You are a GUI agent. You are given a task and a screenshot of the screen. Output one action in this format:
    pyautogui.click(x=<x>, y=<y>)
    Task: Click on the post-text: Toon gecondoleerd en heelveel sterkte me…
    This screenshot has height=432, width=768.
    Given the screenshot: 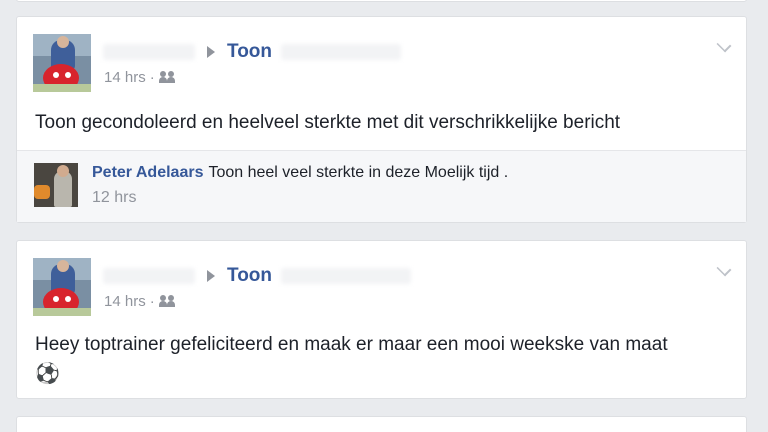 What is the action you would take?
    pyautogui.click(x=328, y=122)
    